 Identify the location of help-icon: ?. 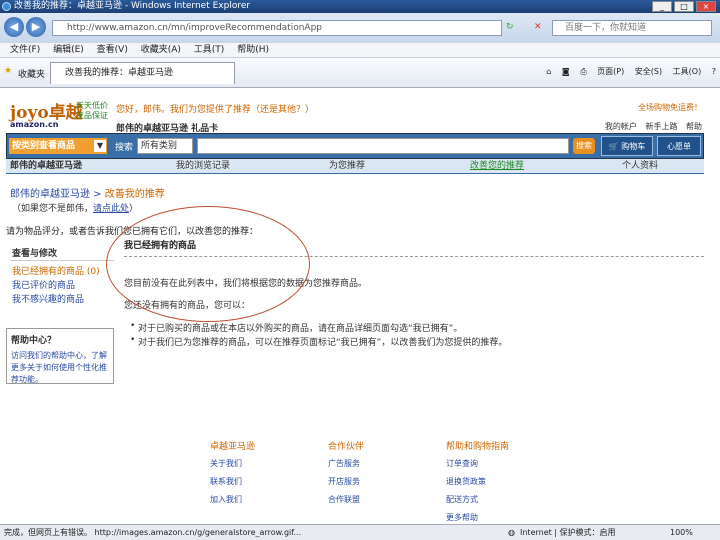
(714, 71).